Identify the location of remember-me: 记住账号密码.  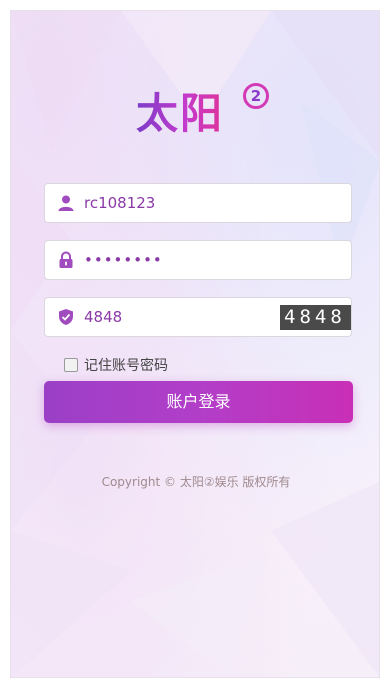
(116, 365).